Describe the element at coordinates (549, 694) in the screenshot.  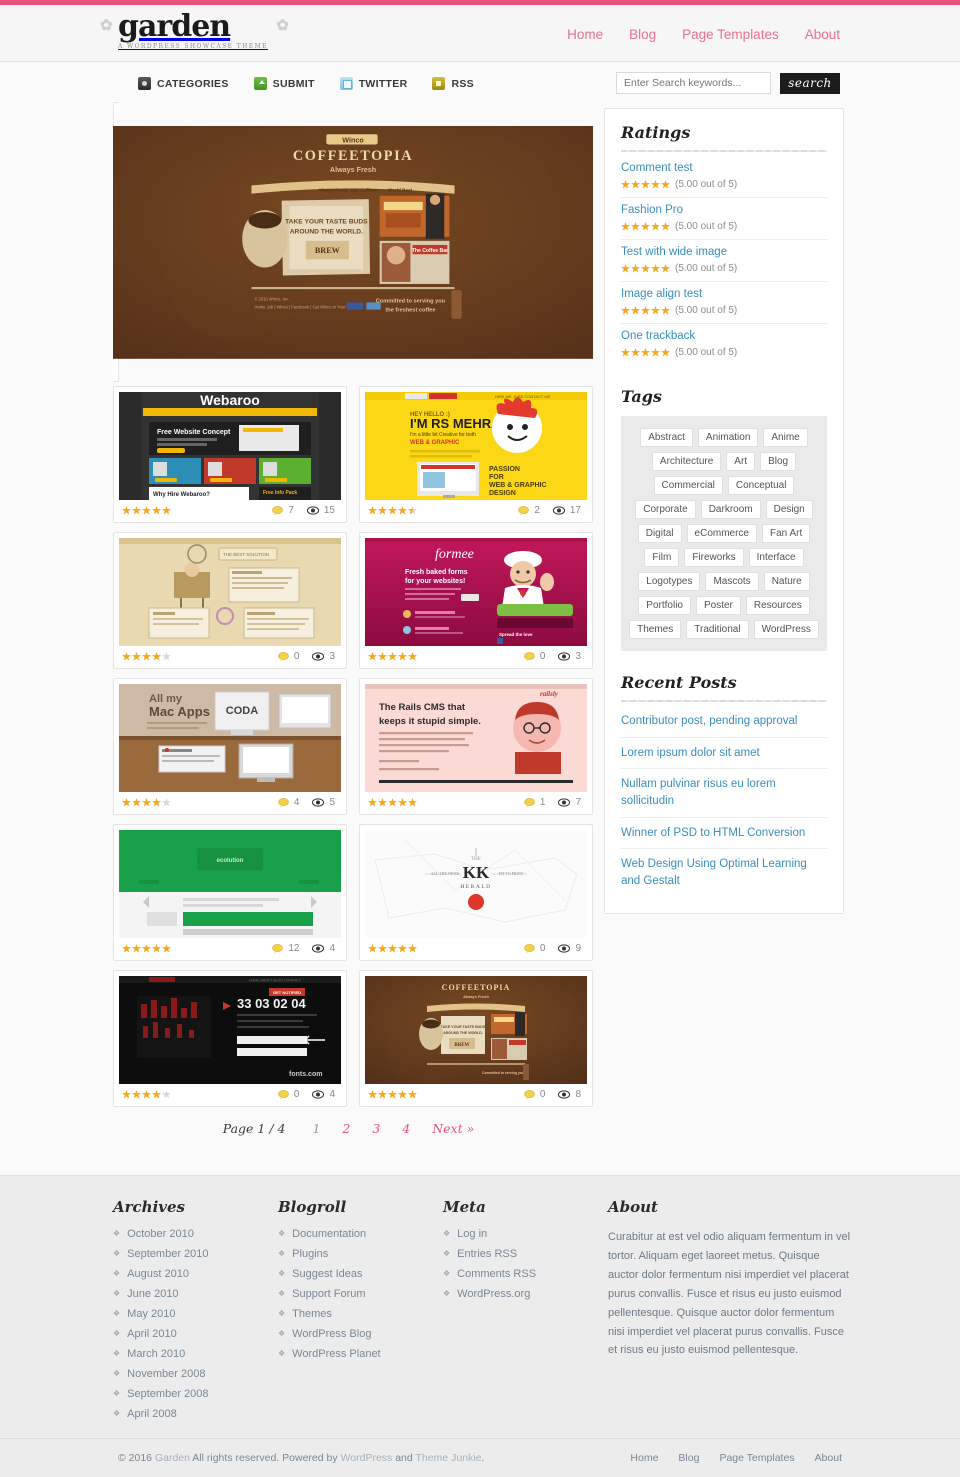
I see `svg-text: railsly` at that location.